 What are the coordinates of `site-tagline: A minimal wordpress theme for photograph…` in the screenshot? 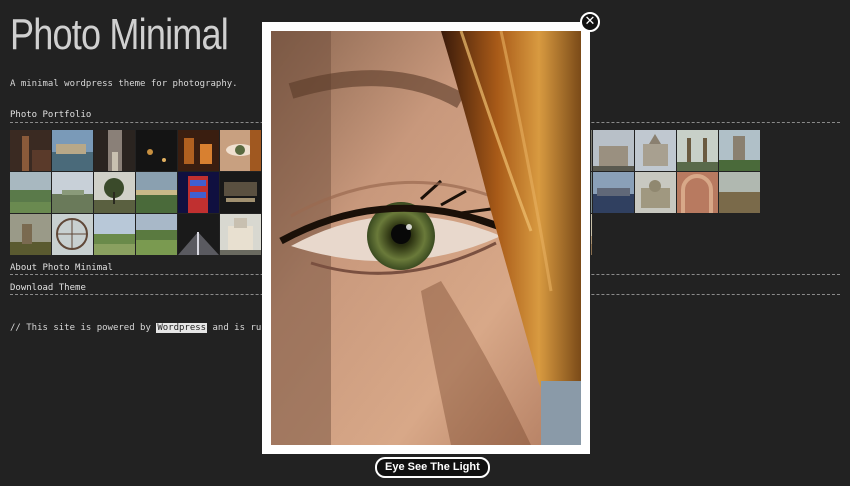 It's located at (124, 84).